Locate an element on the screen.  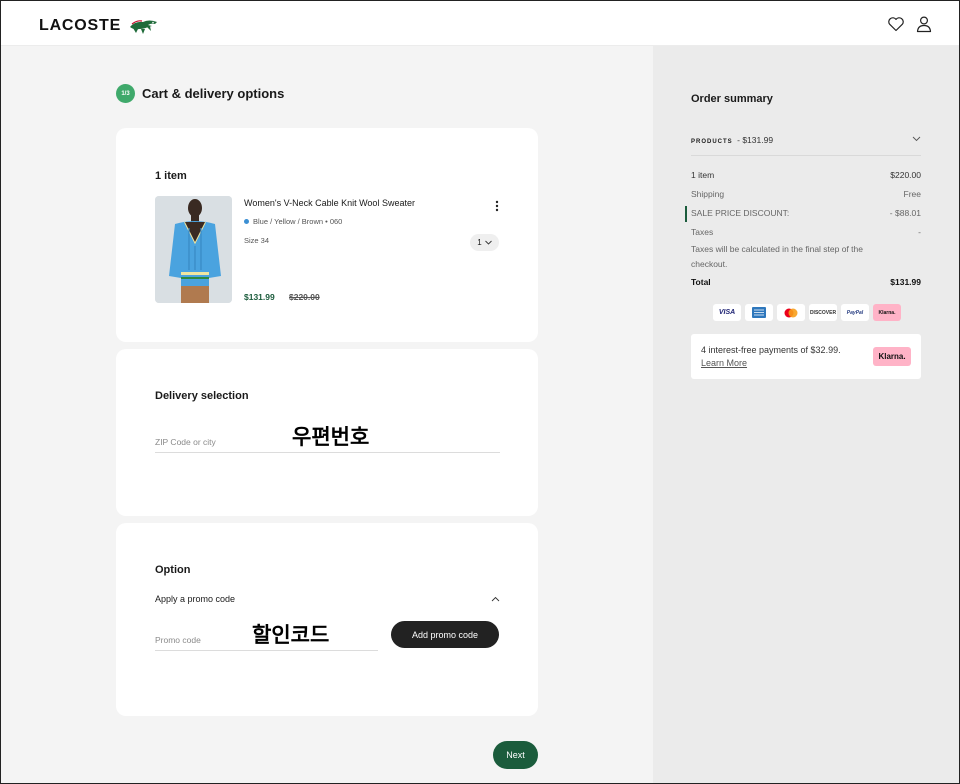
summary-label: Taxes is located at coordinates (702, 232).